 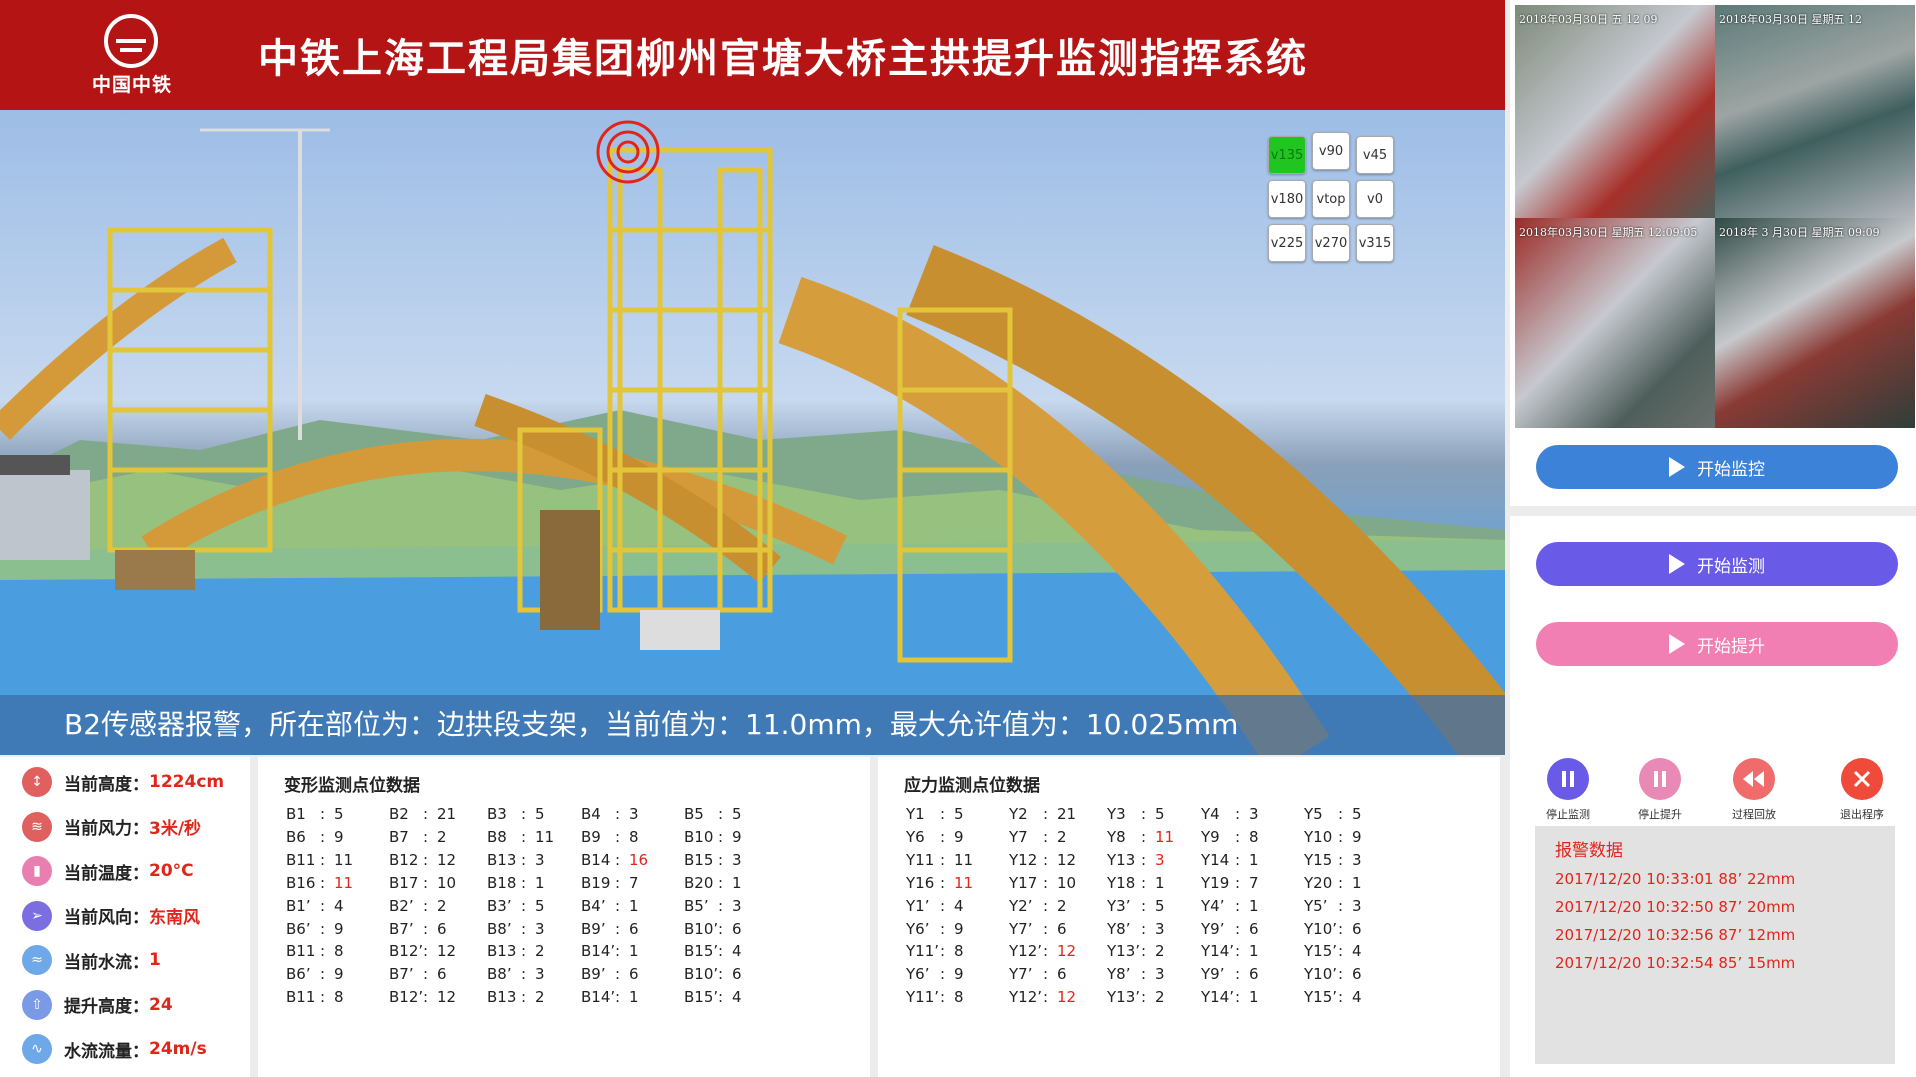 What do you see at coordinates (106, 784) in the screenshot?
I see `status-label: 当前高度：` at bounding box center [106, 784].